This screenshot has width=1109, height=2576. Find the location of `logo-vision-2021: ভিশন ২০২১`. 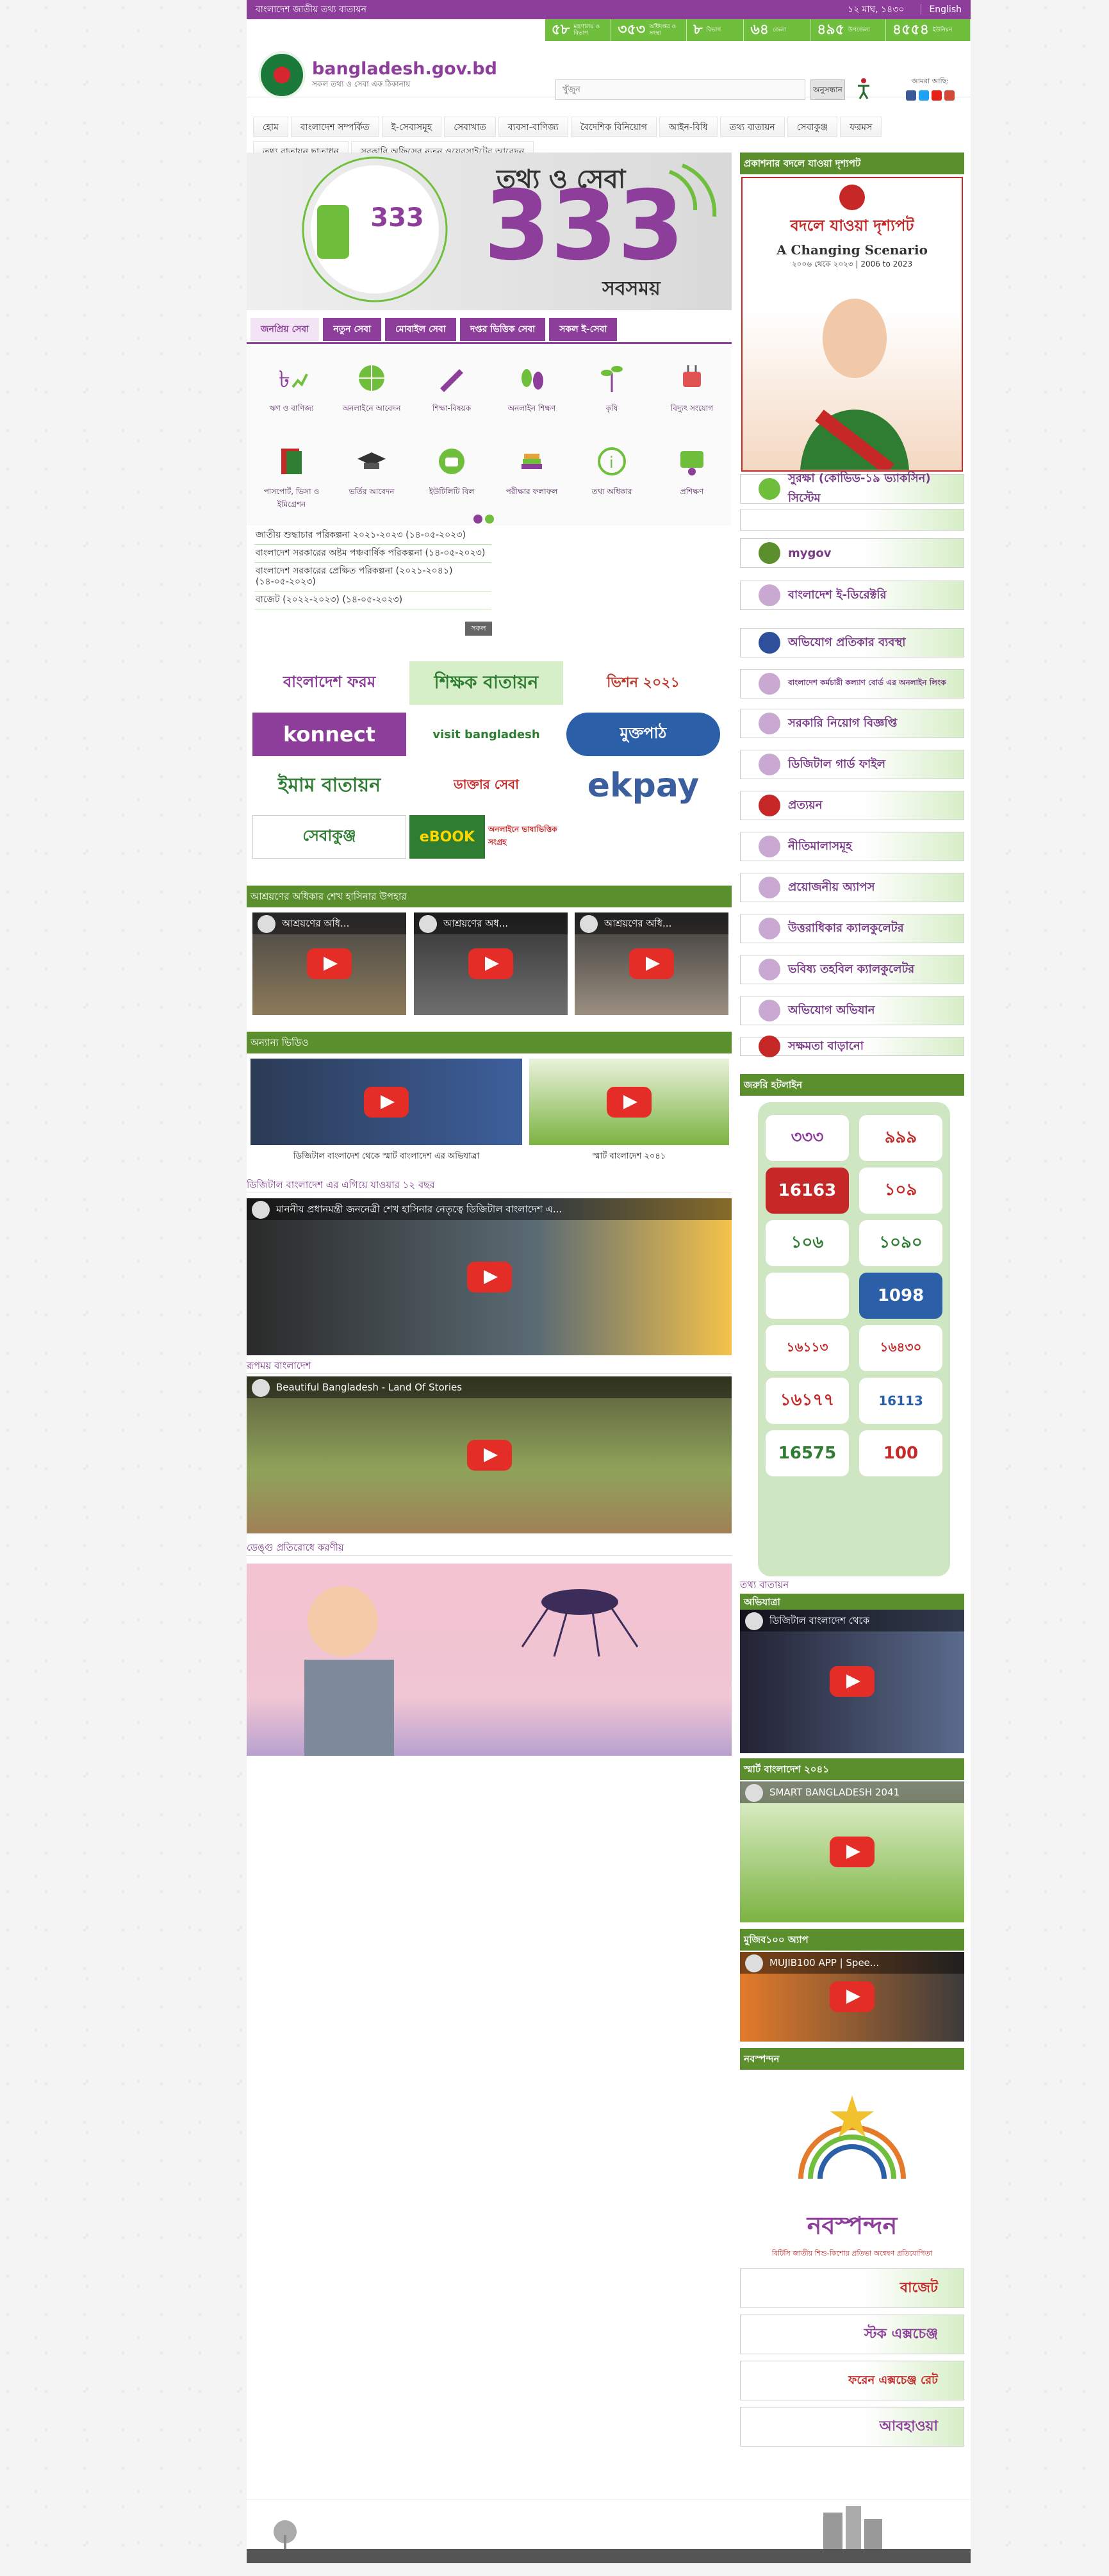

logo-vision-2021: ভিশন ২০২১ is located at coordinates (643, 683).